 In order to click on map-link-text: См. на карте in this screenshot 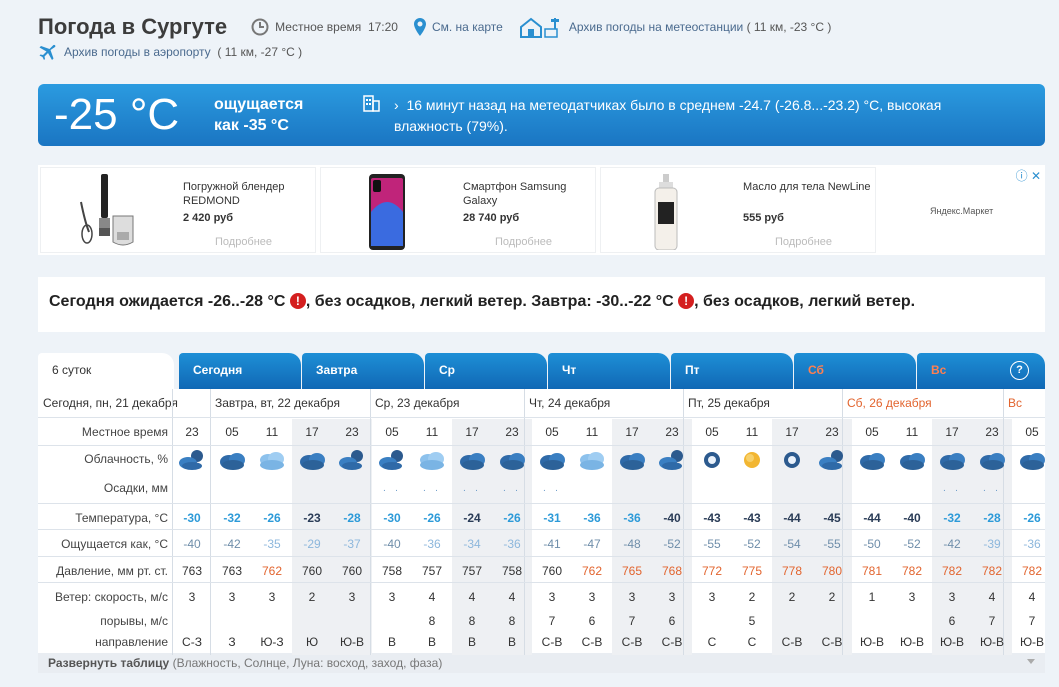, I will do `click(467, 27)`.